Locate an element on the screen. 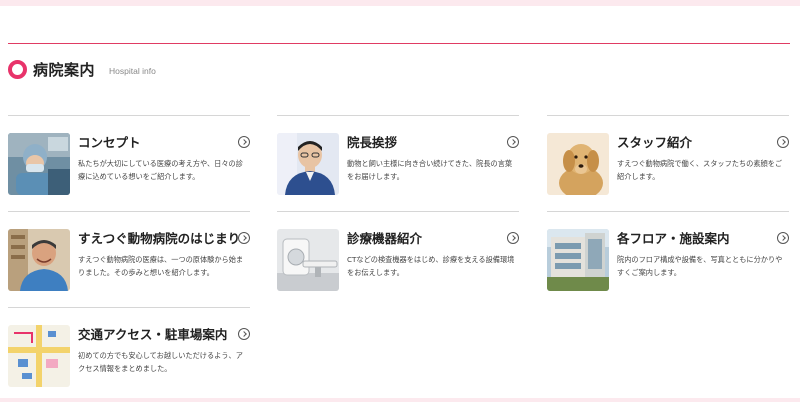 The height and width of the screenshot is (402, 800). surgery-photo is located at coordinates (39, 164).